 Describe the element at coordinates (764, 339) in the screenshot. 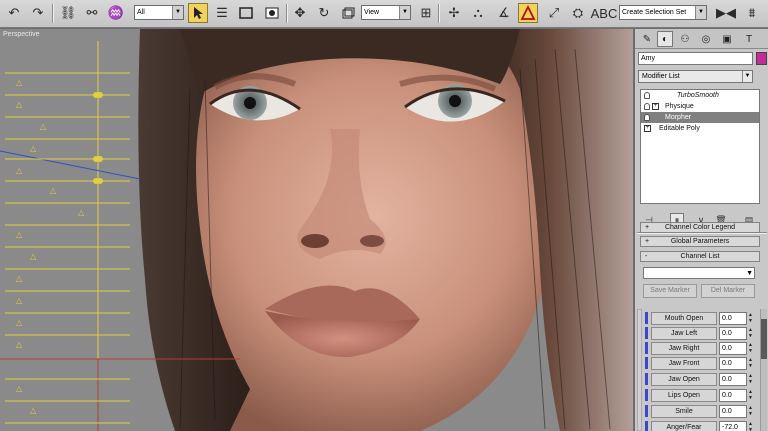

I see `scrollbar-thumb` at that location.